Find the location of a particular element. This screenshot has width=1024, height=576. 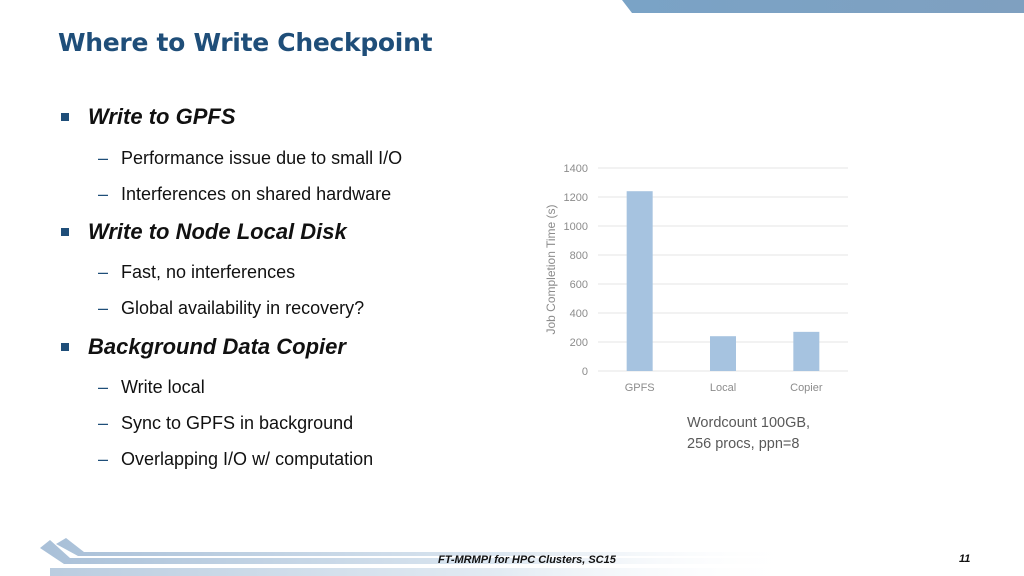

bar-copier is located at coordinates (806, 351).